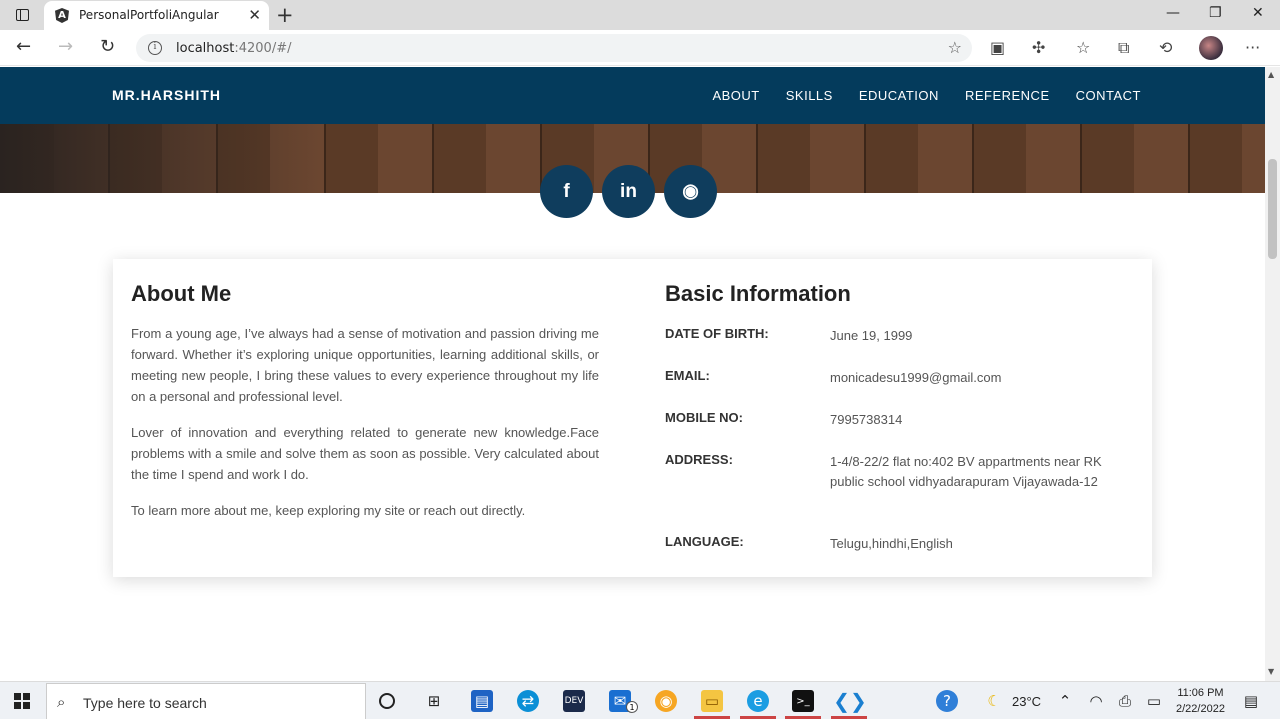 The height and width of the screenshot is (719, 1280). What do you see at coordinates (809, 95) in the screenshot?
I see `nav-skills: SKILLS` at bounding box center [809, 95].